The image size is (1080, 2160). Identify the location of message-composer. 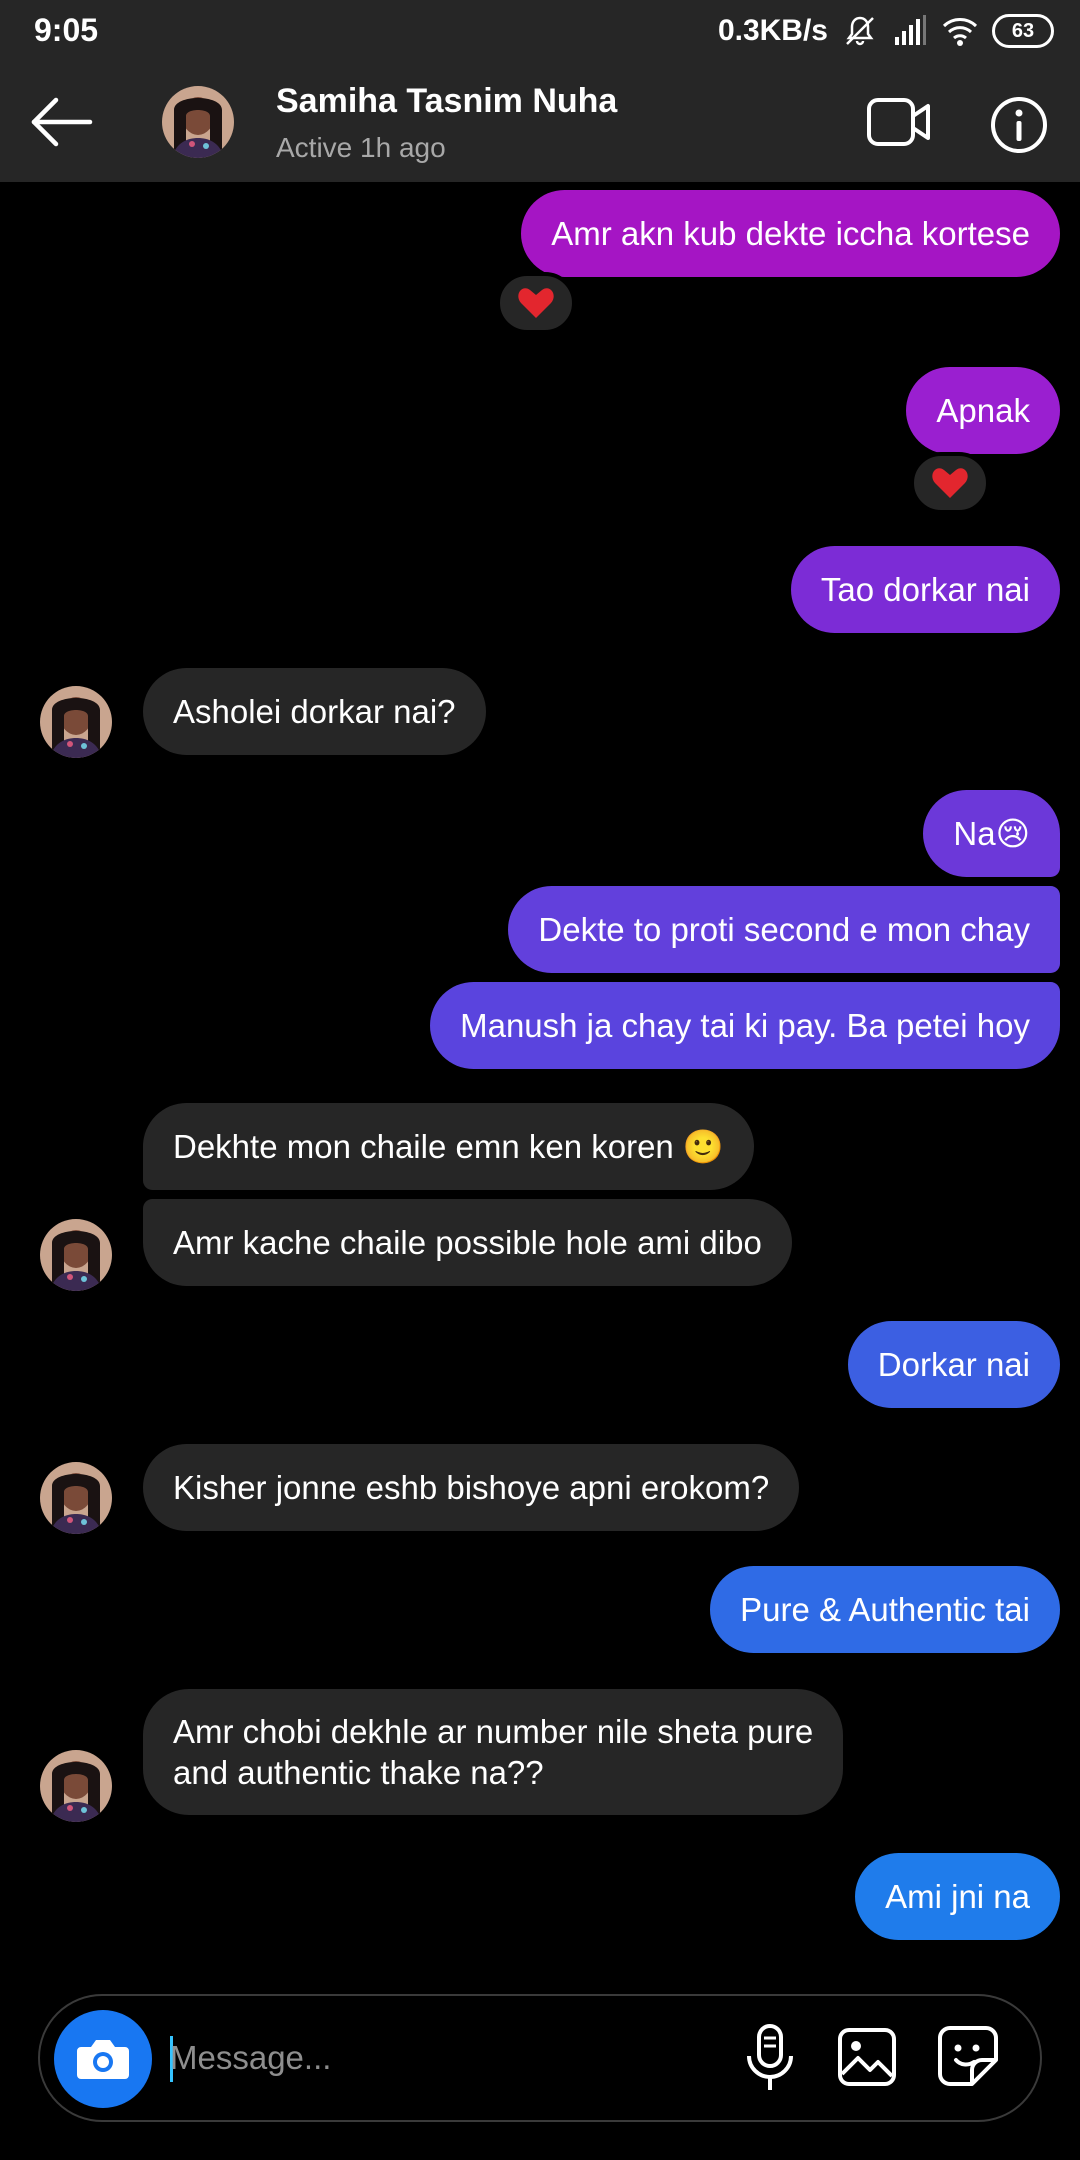
(540, 2058).